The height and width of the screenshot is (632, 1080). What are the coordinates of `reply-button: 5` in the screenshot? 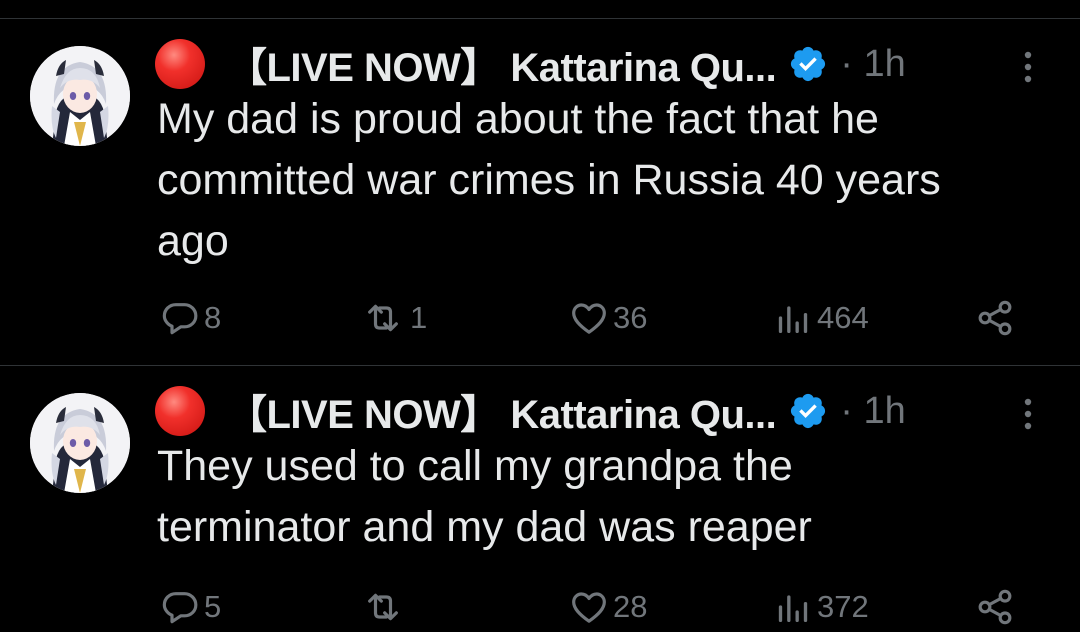 It's located at (190, 607).